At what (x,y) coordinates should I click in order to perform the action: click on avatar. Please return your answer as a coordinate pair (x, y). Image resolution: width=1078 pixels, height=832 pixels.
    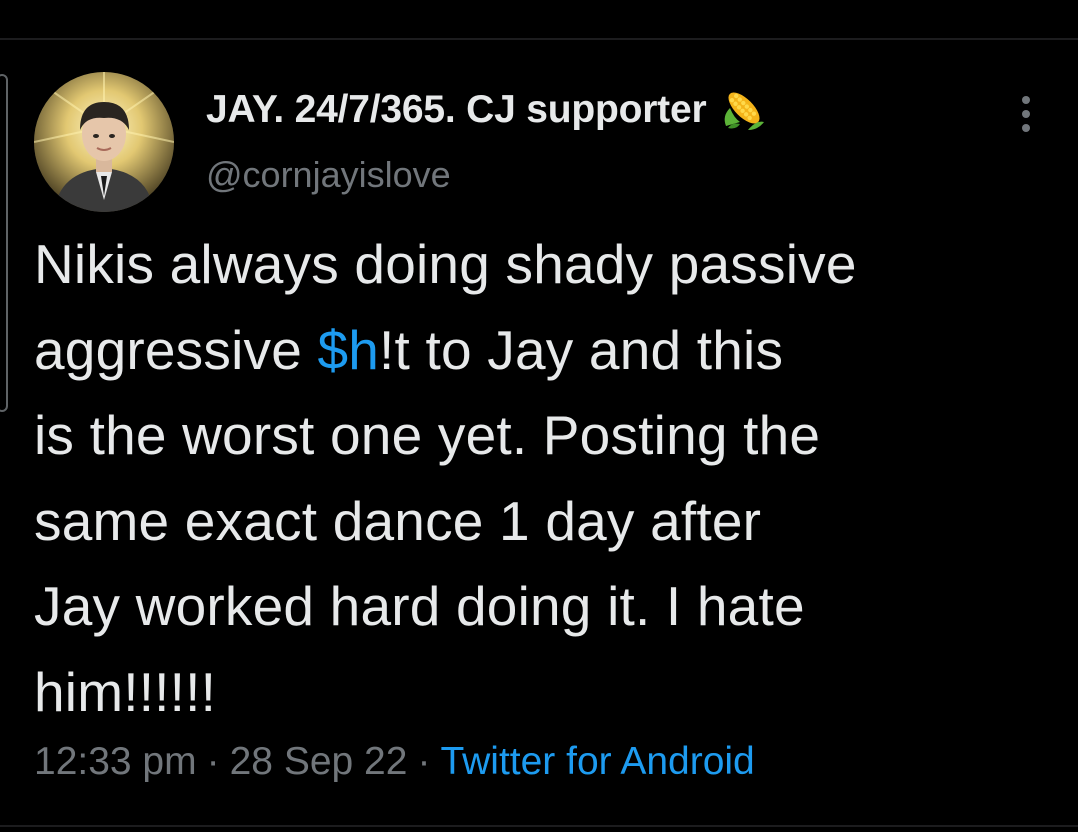
    Looking at the image, I should click on (104, 142).